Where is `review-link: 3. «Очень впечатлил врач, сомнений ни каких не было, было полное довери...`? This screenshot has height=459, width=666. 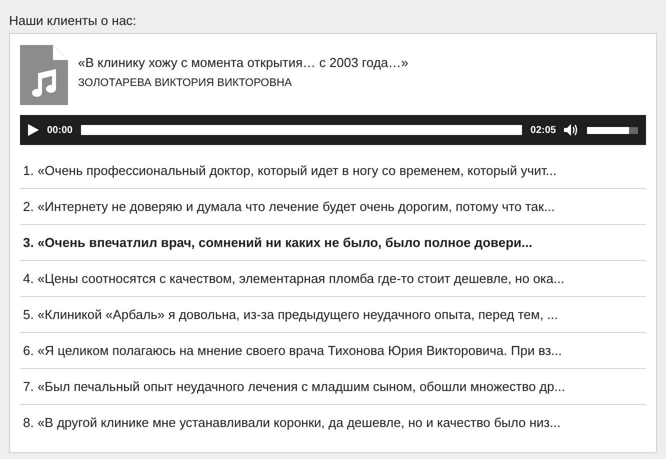 review-link: 3. «Очень впечатлил врач, сомнений ни каких не было, было полное довери... is located at coordinates (277, 242).